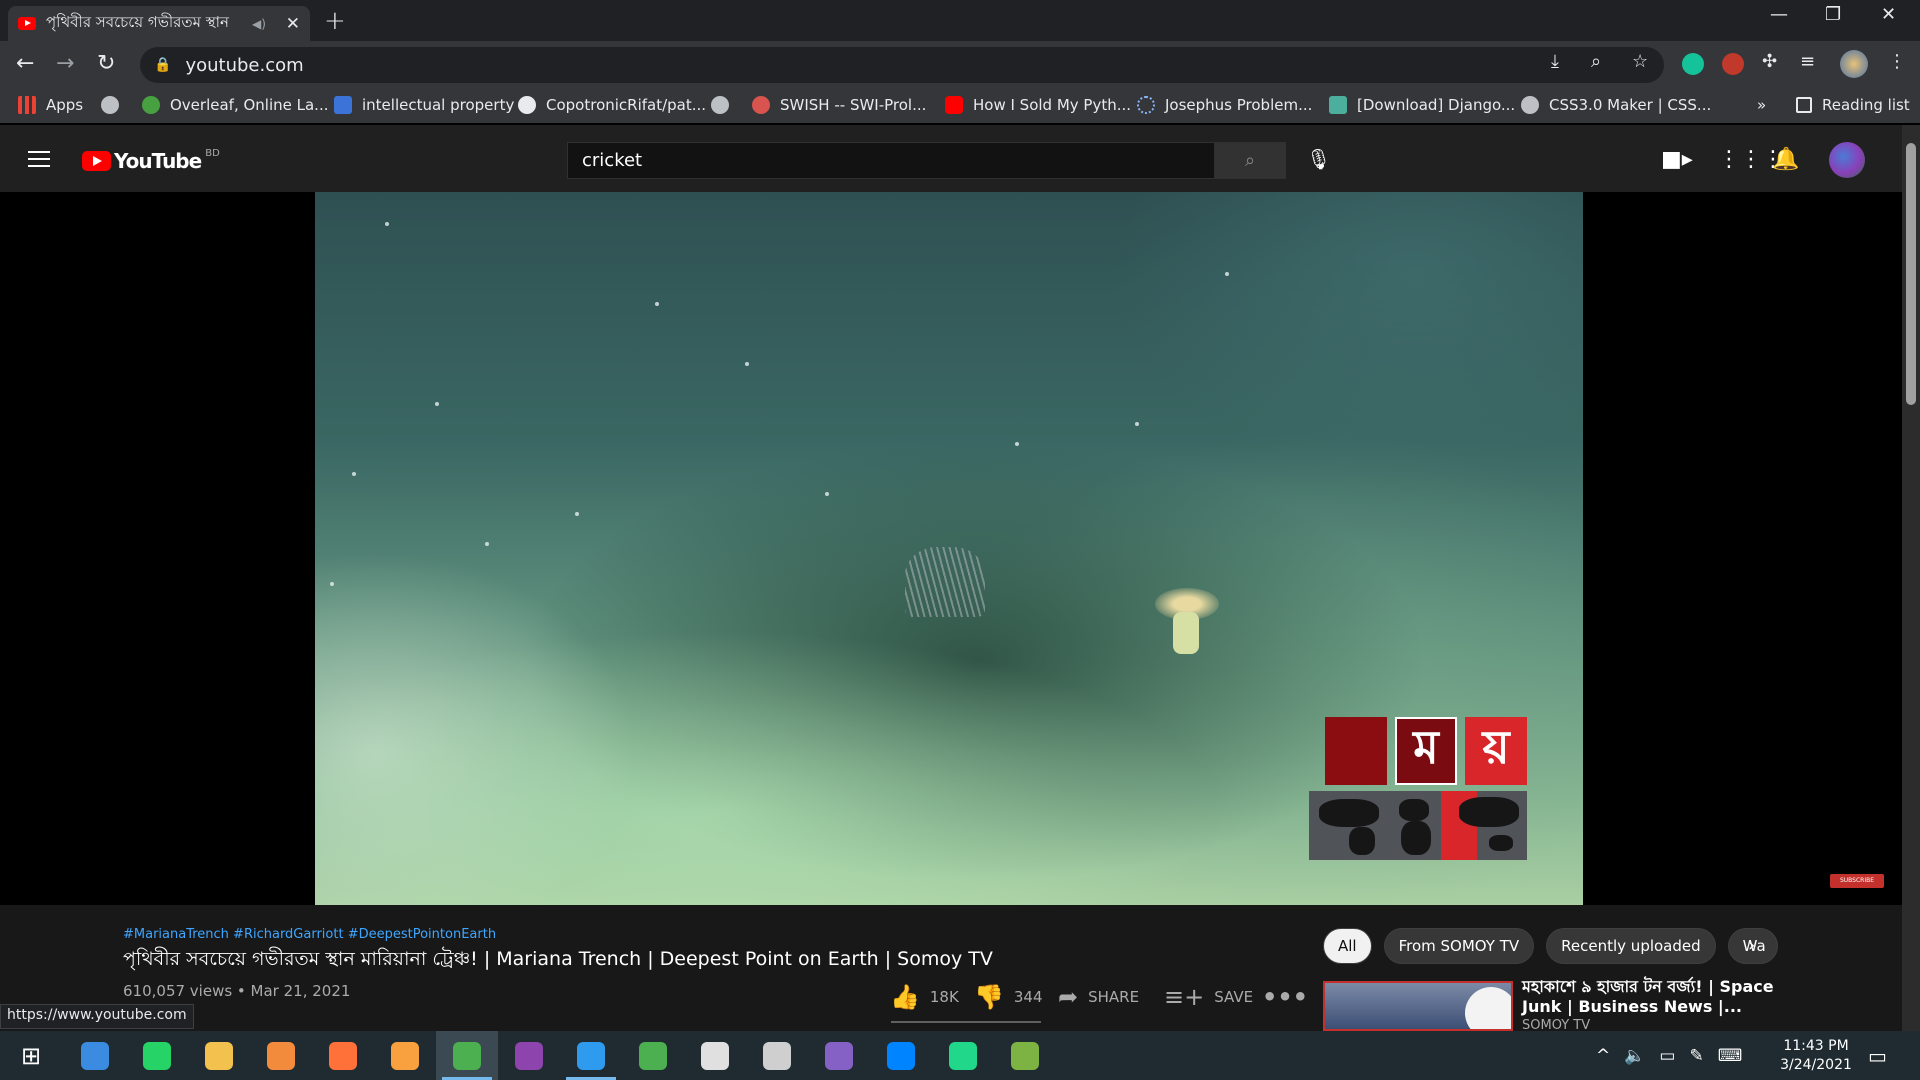  What do you see at coordinates (1459, 946) in the screenshot?
I see `chip-from-channel: From SOMOY TV` at bounding box center [1459, 946].